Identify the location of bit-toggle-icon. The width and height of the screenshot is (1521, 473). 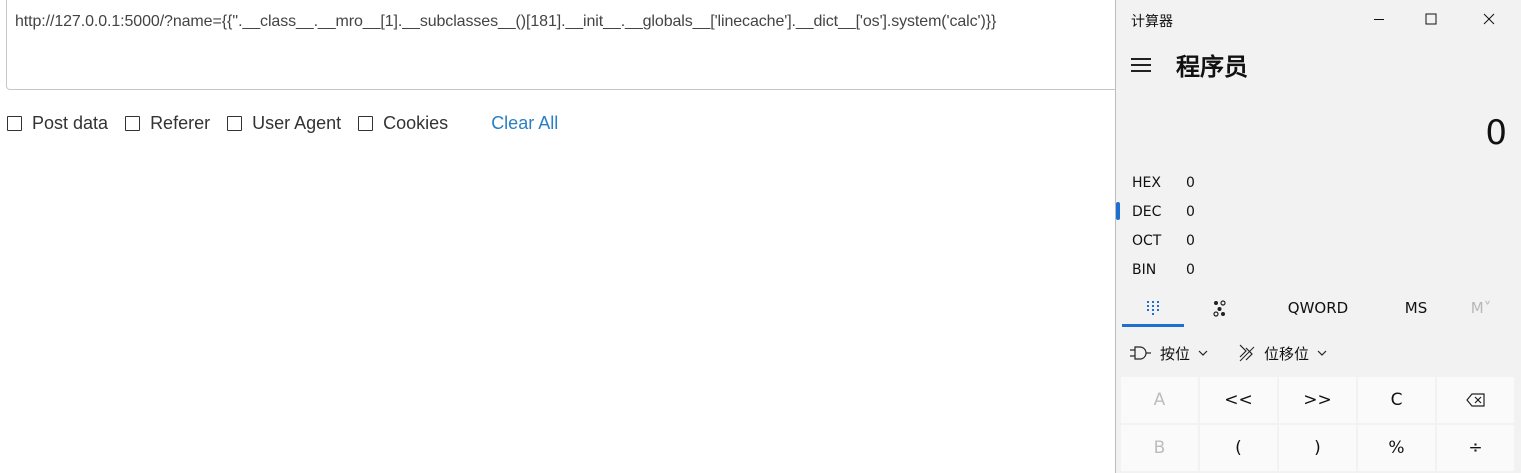
(1219, 308).